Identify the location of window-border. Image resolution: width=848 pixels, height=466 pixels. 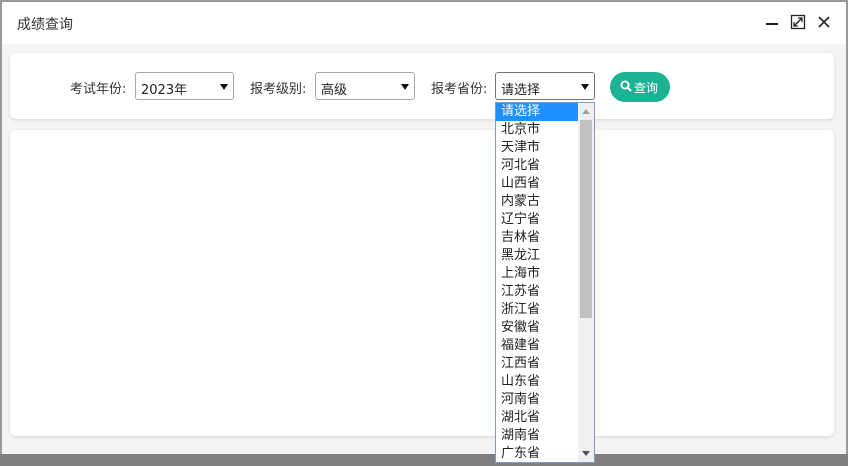
(424, 460).